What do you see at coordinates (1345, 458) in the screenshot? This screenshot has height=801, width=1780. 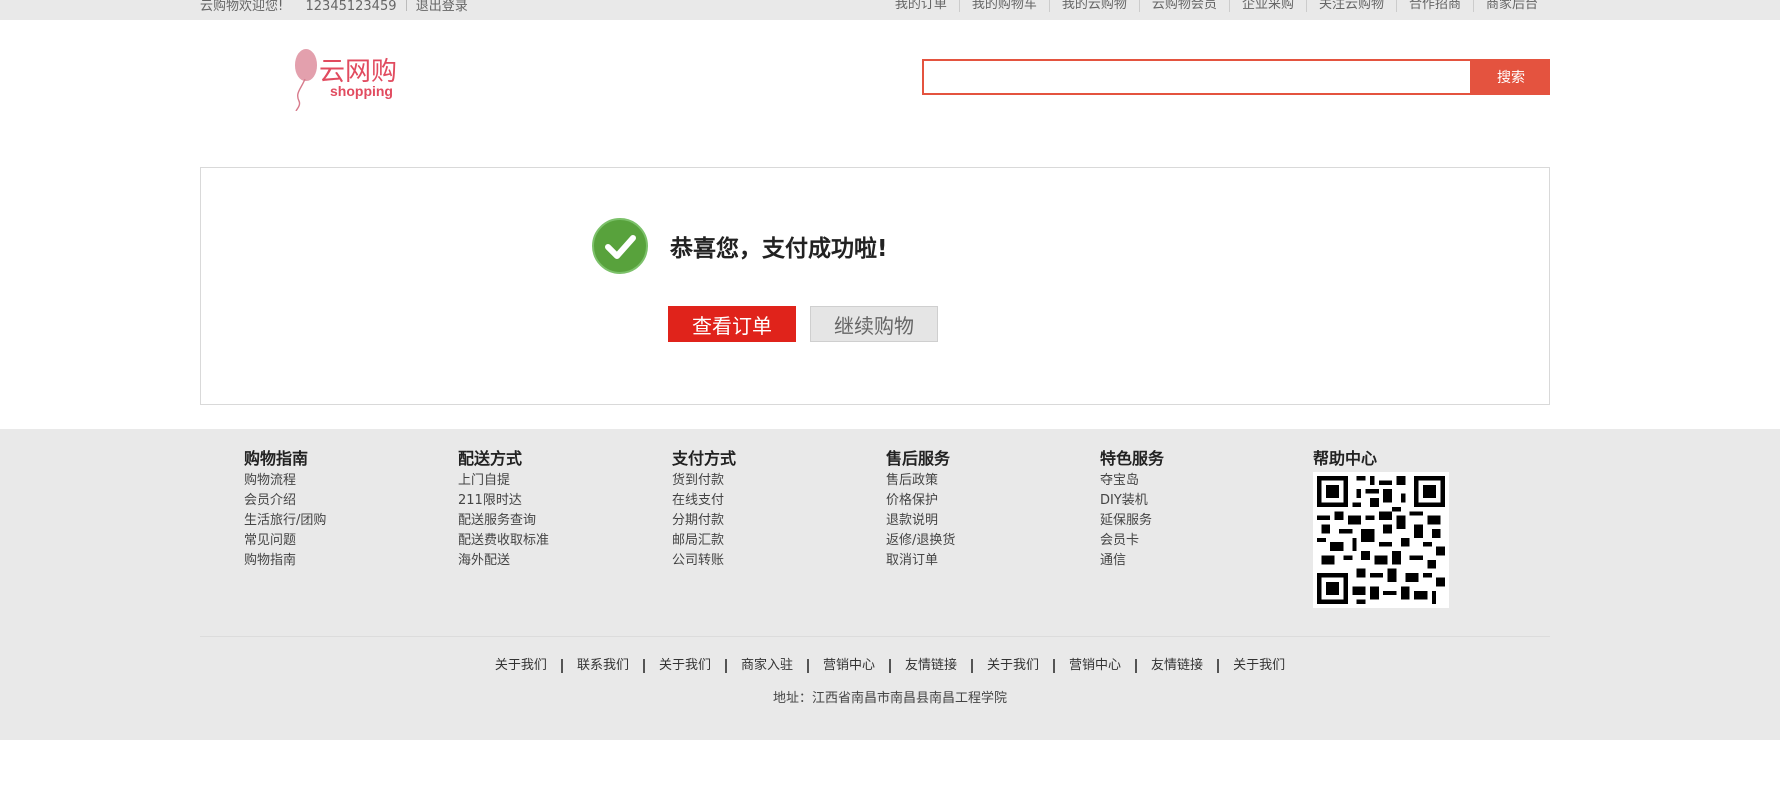 I see `footer-col-title: 帮助中心` at bounding box center [1345, 458].